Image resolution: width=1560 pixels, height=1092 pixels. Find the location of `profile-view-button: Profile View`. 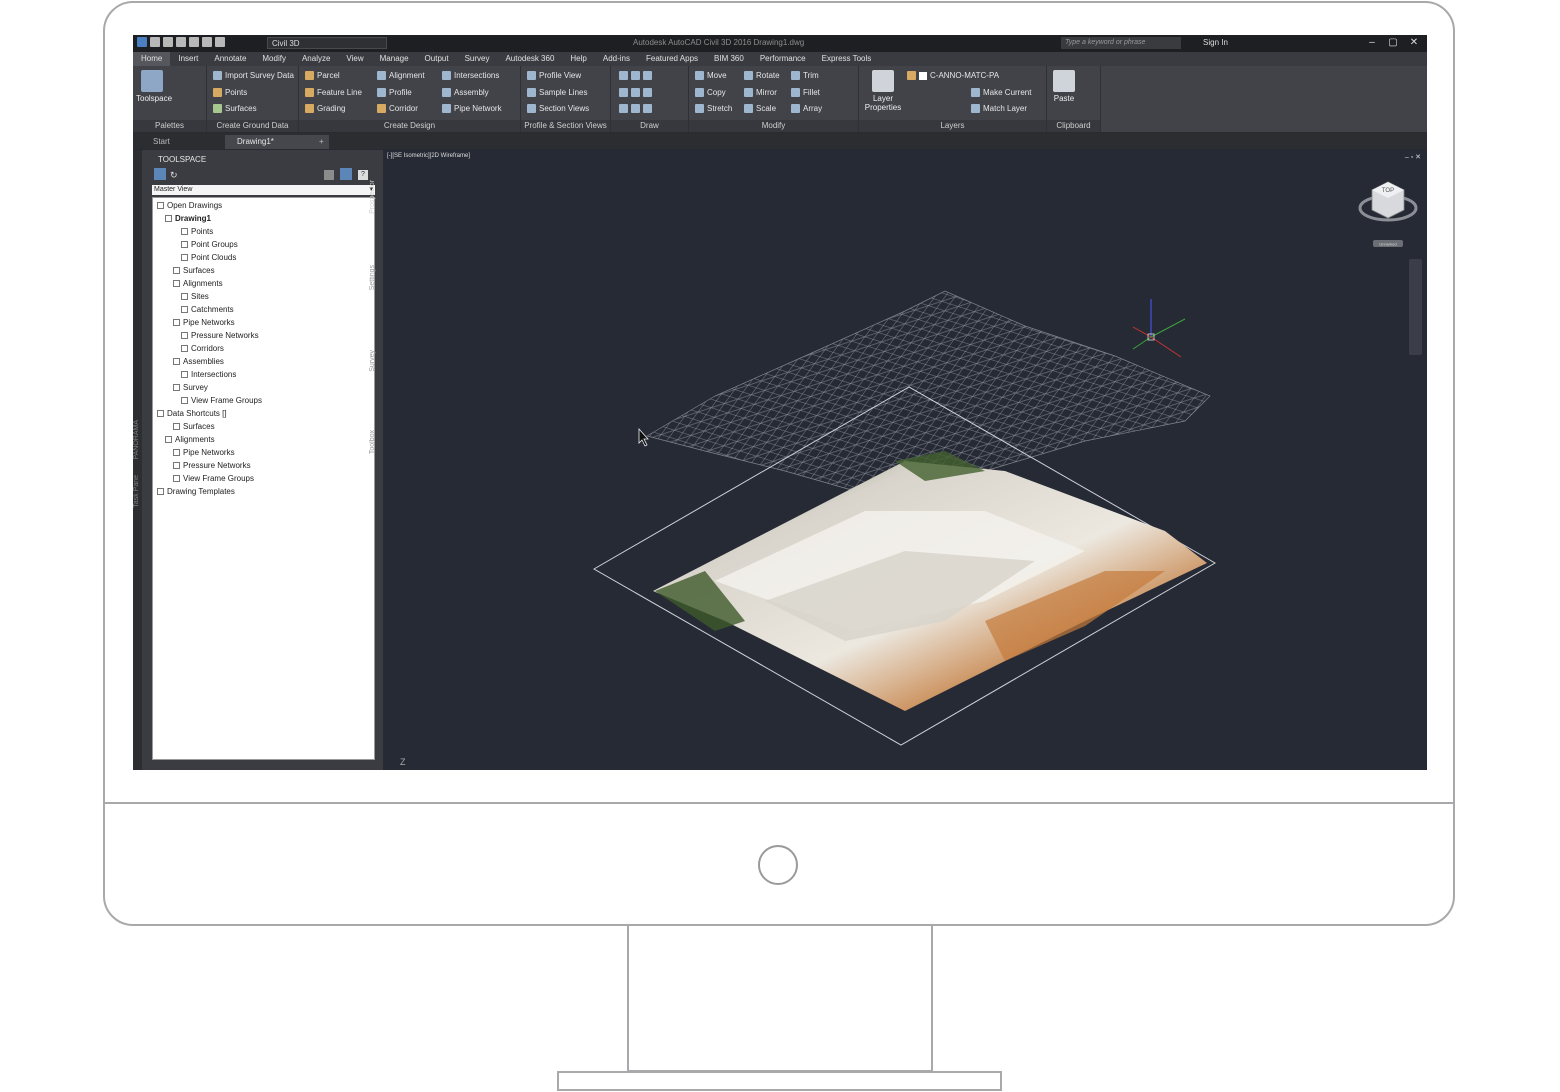

profile-view-button: Profile View is located at coordinates (554, 75).